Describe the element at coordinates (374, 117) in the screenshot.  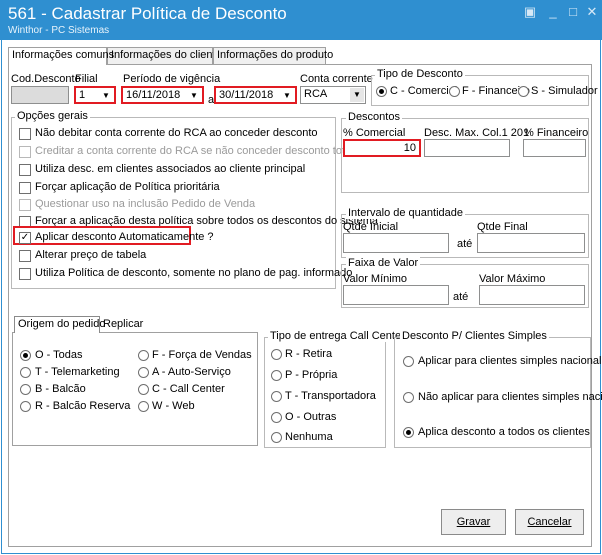
I see `descontos-title: Descontos` at that location.